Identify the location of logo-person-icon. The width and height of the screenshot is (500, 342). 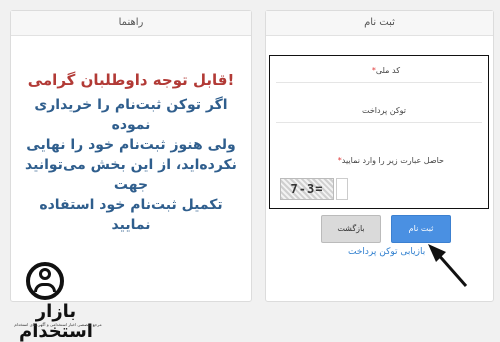
(45, 274).